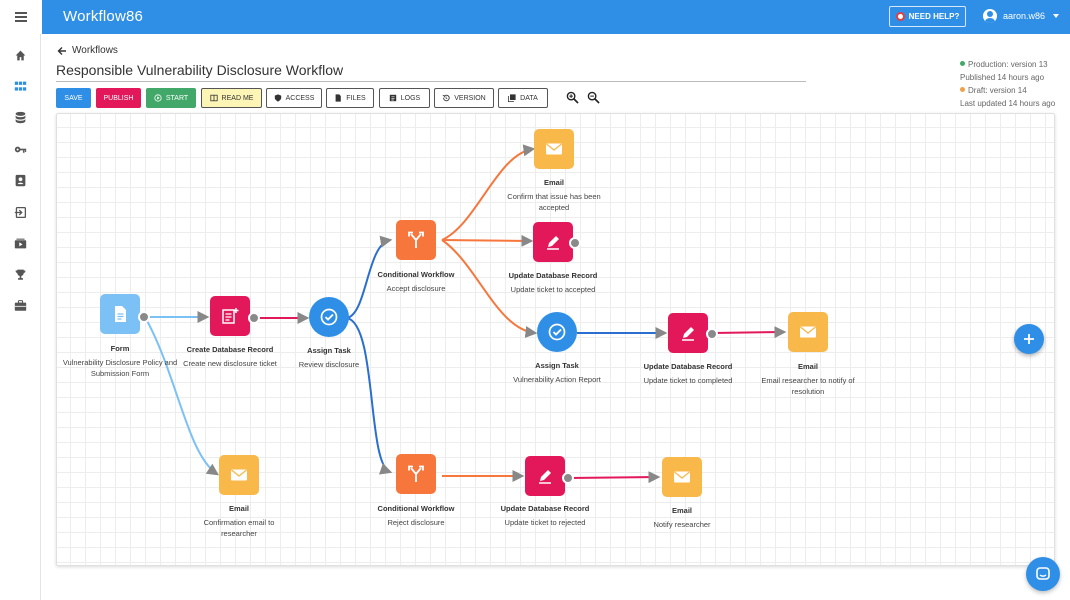 The image size is (1070, 600). I want to click on form-node-title: Form, so click(120, 348).